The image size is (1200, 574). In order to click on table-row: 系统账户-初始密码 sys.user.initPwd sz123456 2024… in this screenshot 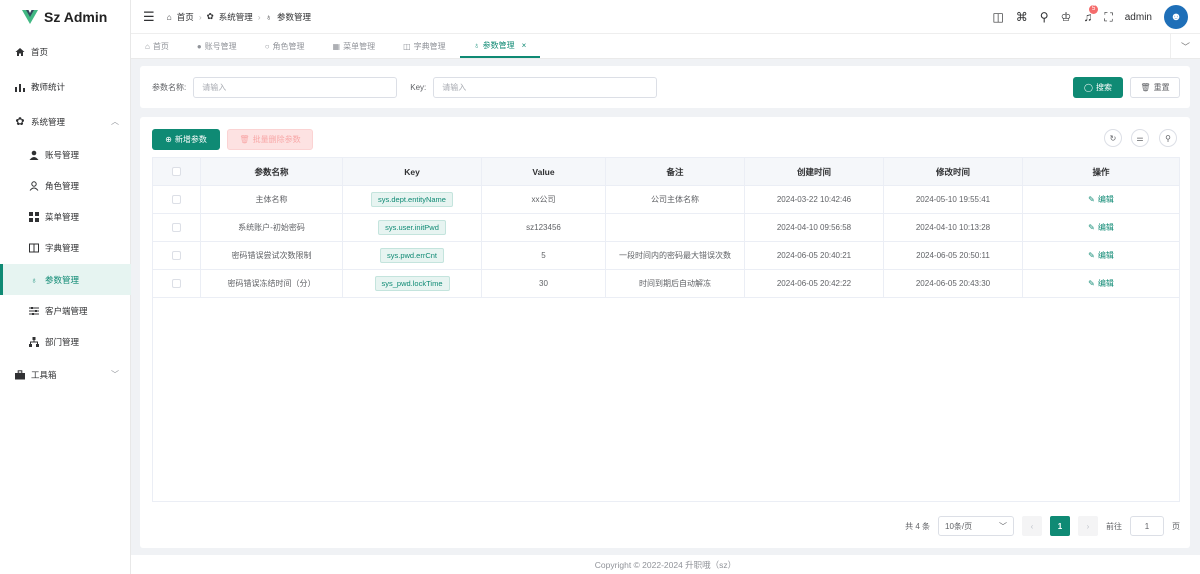, I will do `click(666, 228)`.